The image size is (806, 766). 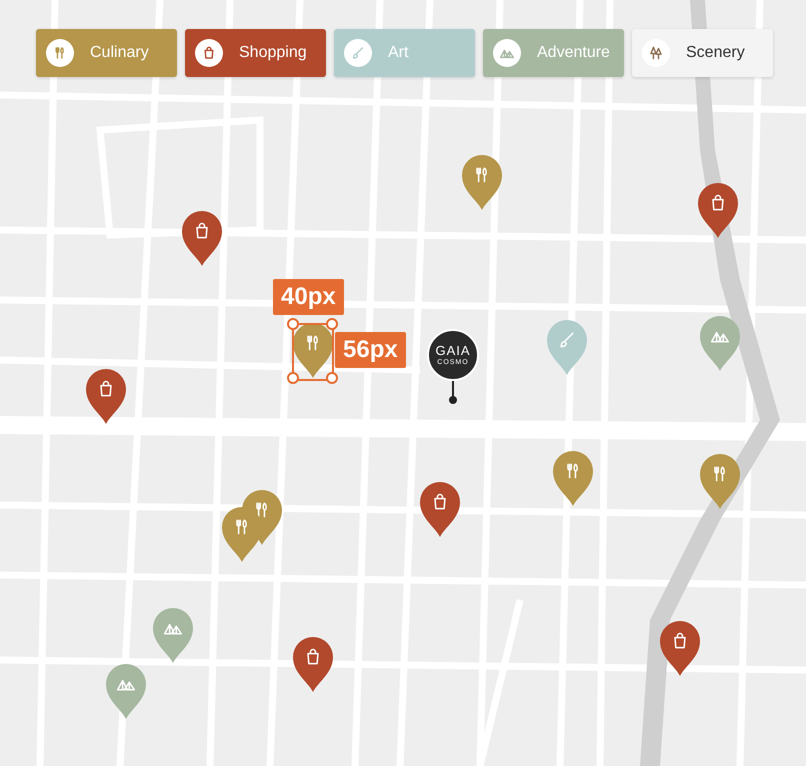 What do you see at coordinates (370, 350) in the screenshot?
I see `height-label: 56px` at bounding box center [370, 350].